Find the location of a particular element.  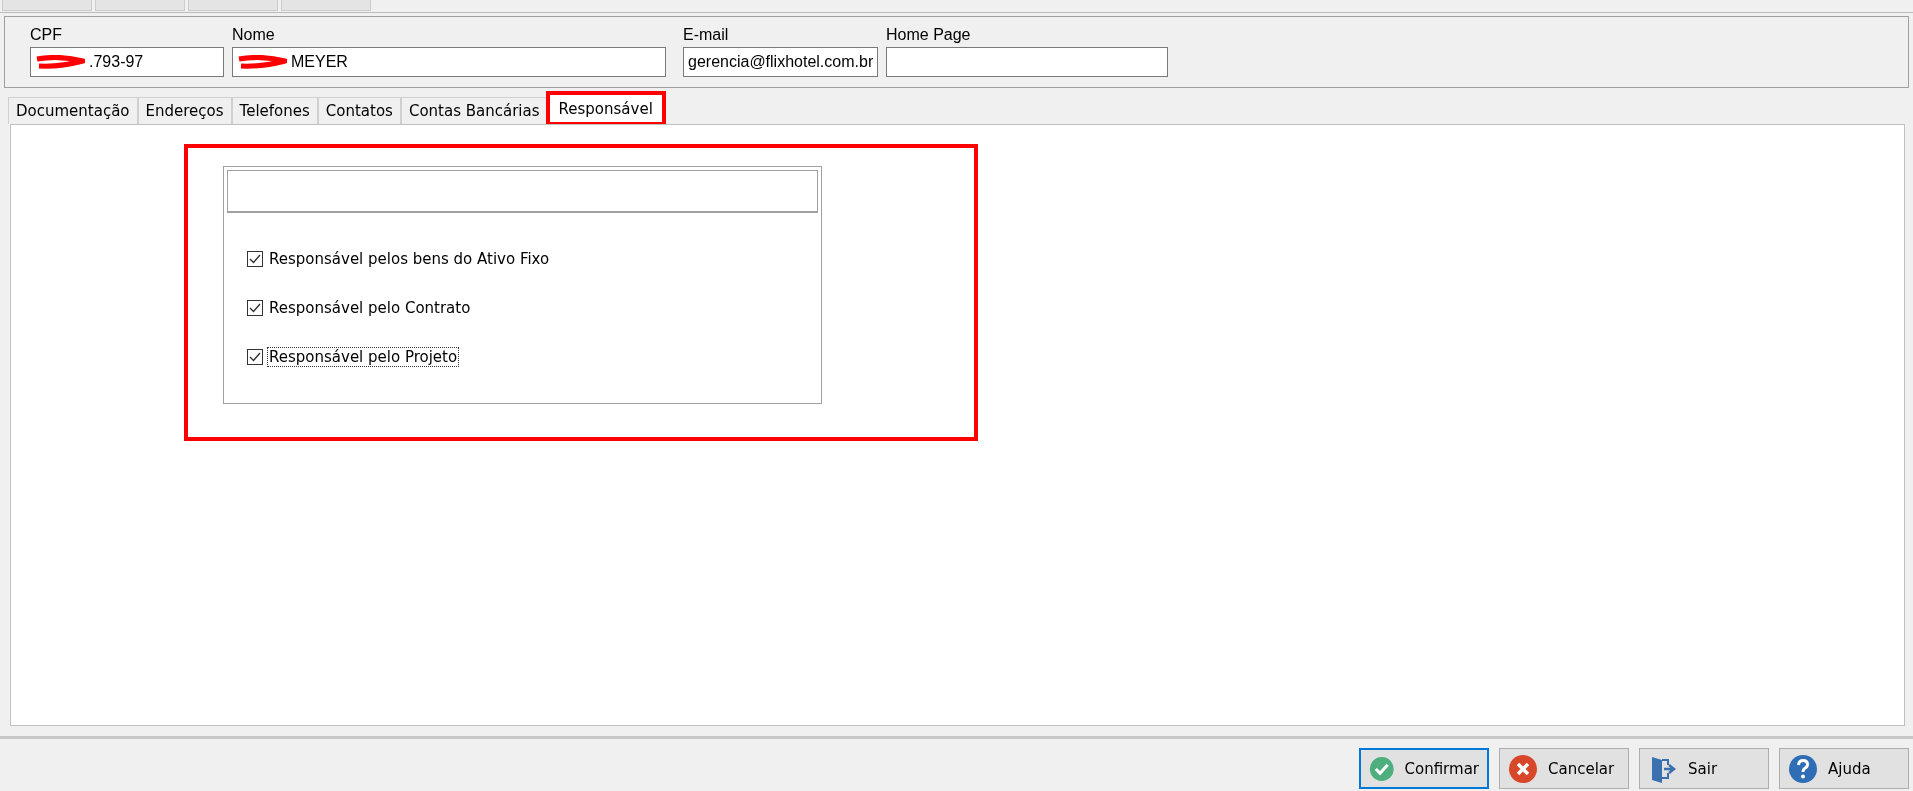

tab: Endereços is located at coordinates (184, 110).